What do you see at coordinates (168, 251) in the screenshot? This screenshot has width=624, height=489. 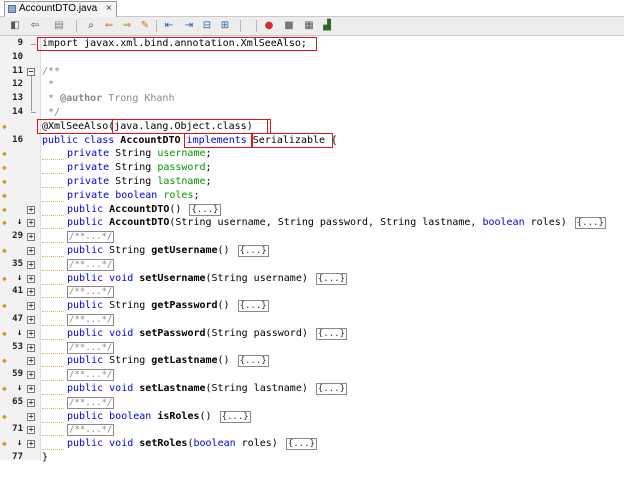 I see `code-text: public String getUsername() {...}` at bounding box center [168, 251].